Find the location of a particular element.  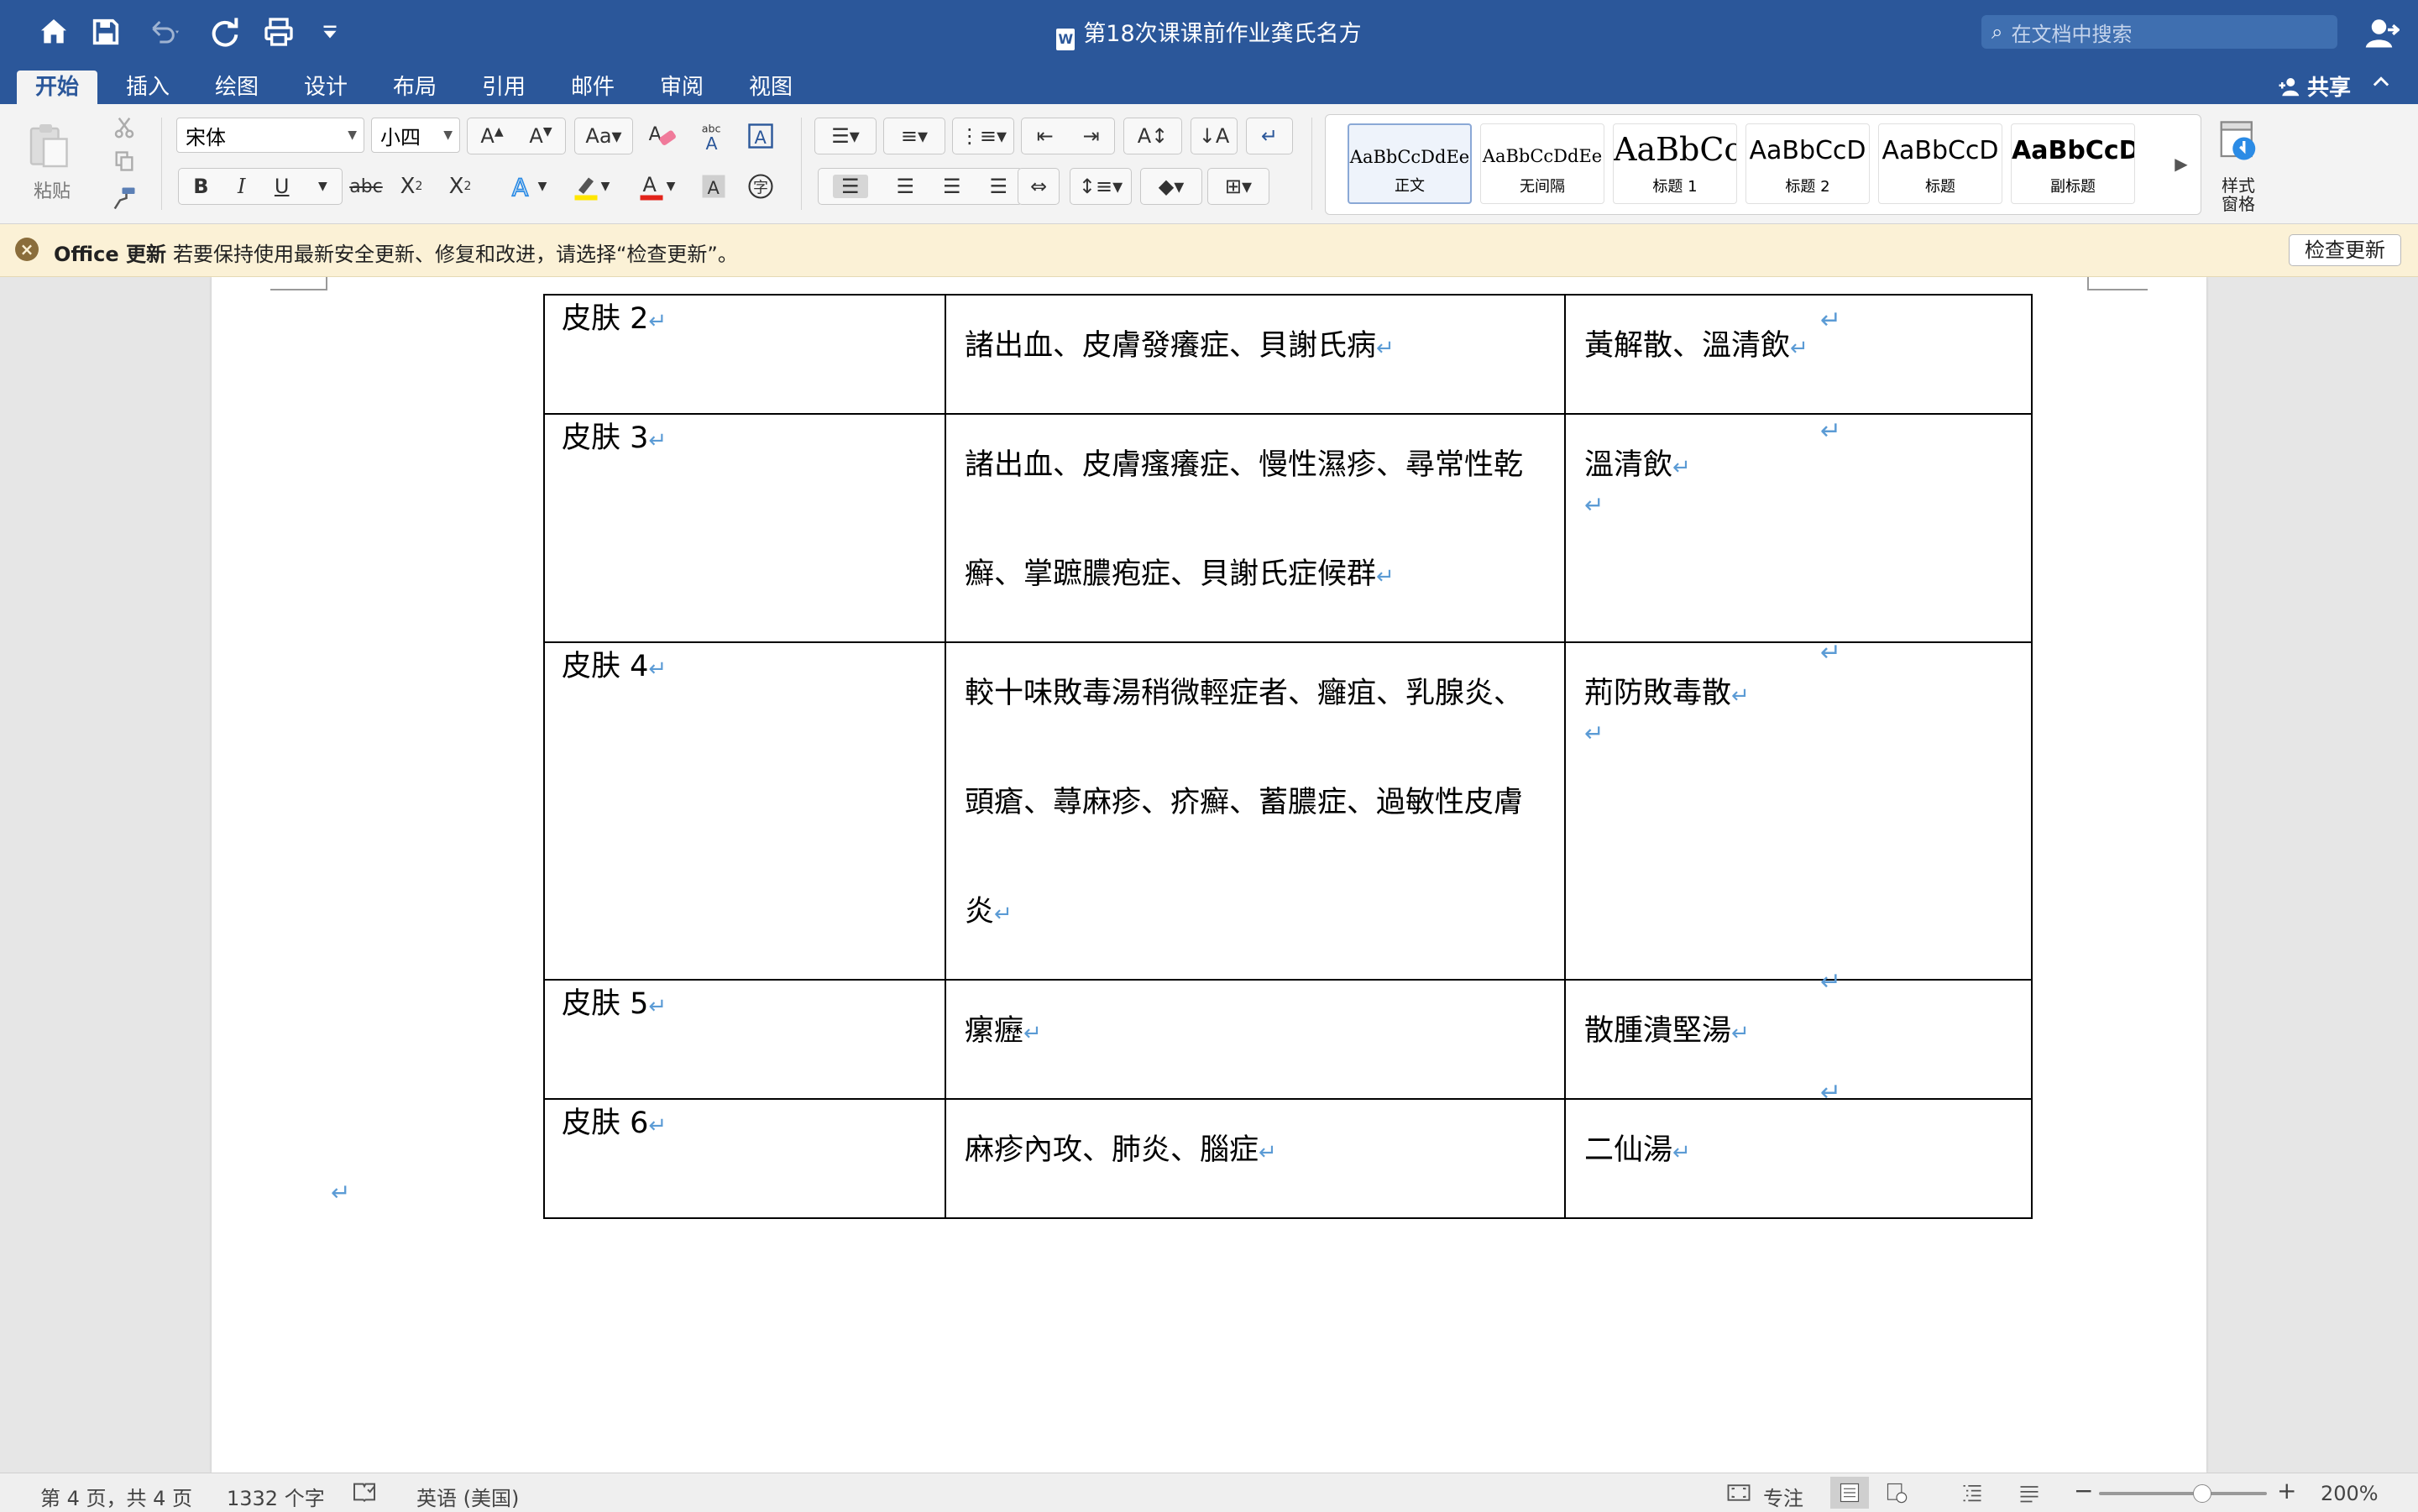

phonetic-guide-icon: abc A is located at coordinates (713, 136).